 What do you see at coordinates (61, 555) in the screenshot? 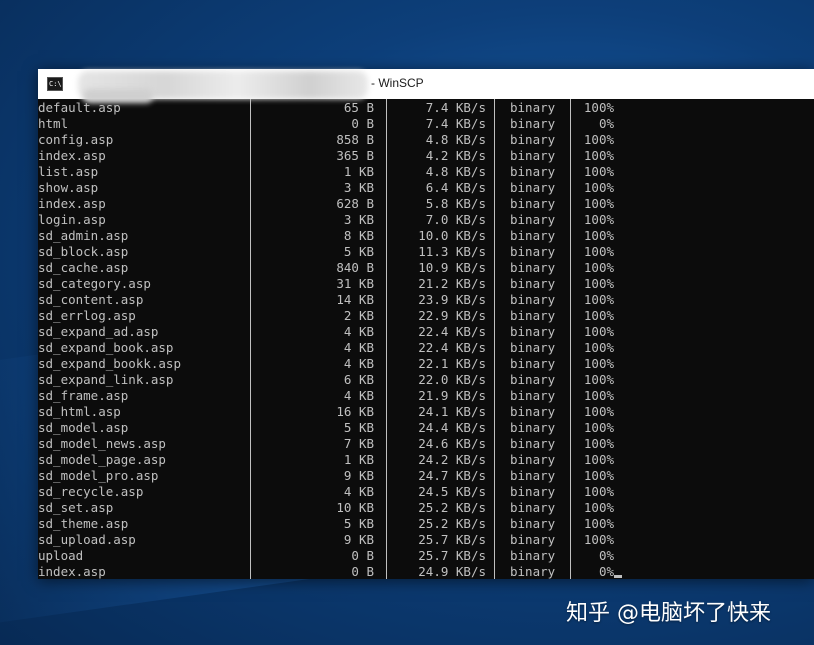
I see `file-name: upload` at bounding box center [61, 555].